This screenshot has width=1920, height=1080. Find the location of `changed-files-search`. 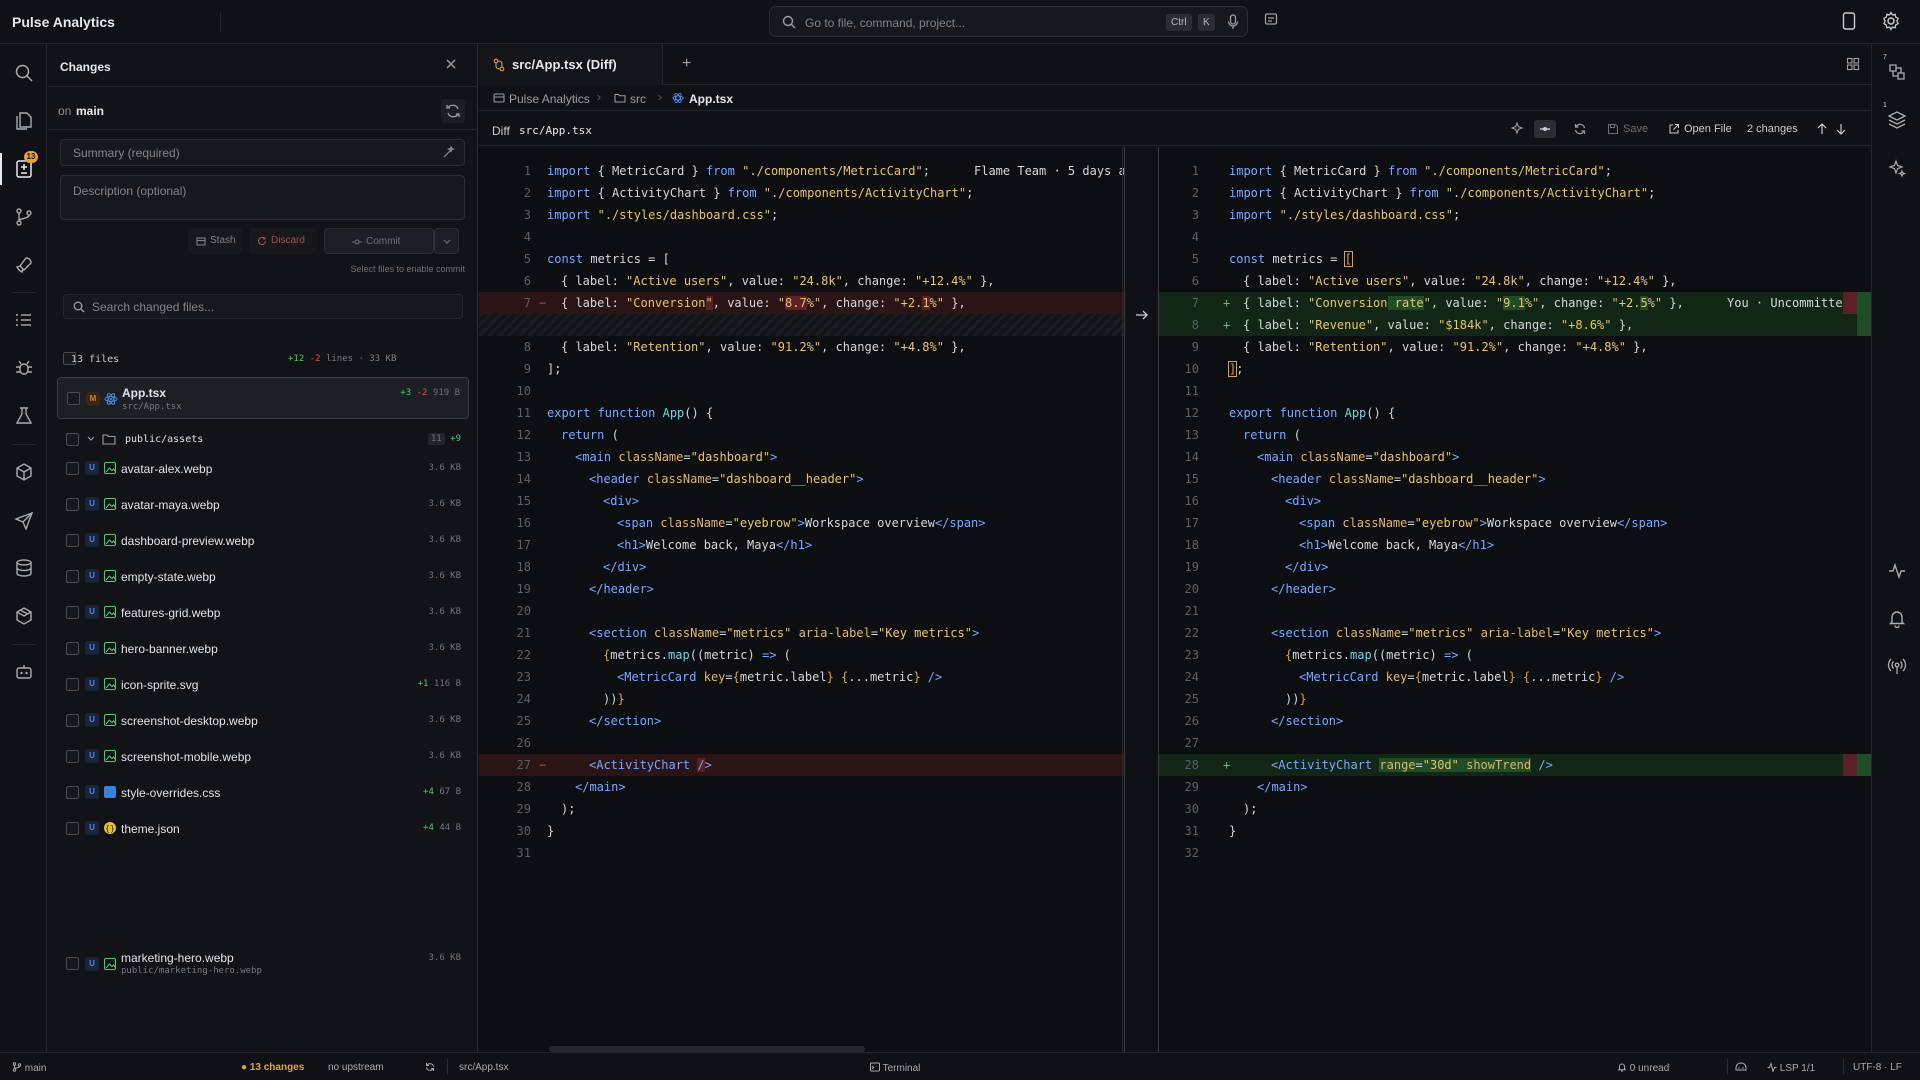

changed-files-search is located at coordinates (263, 306).